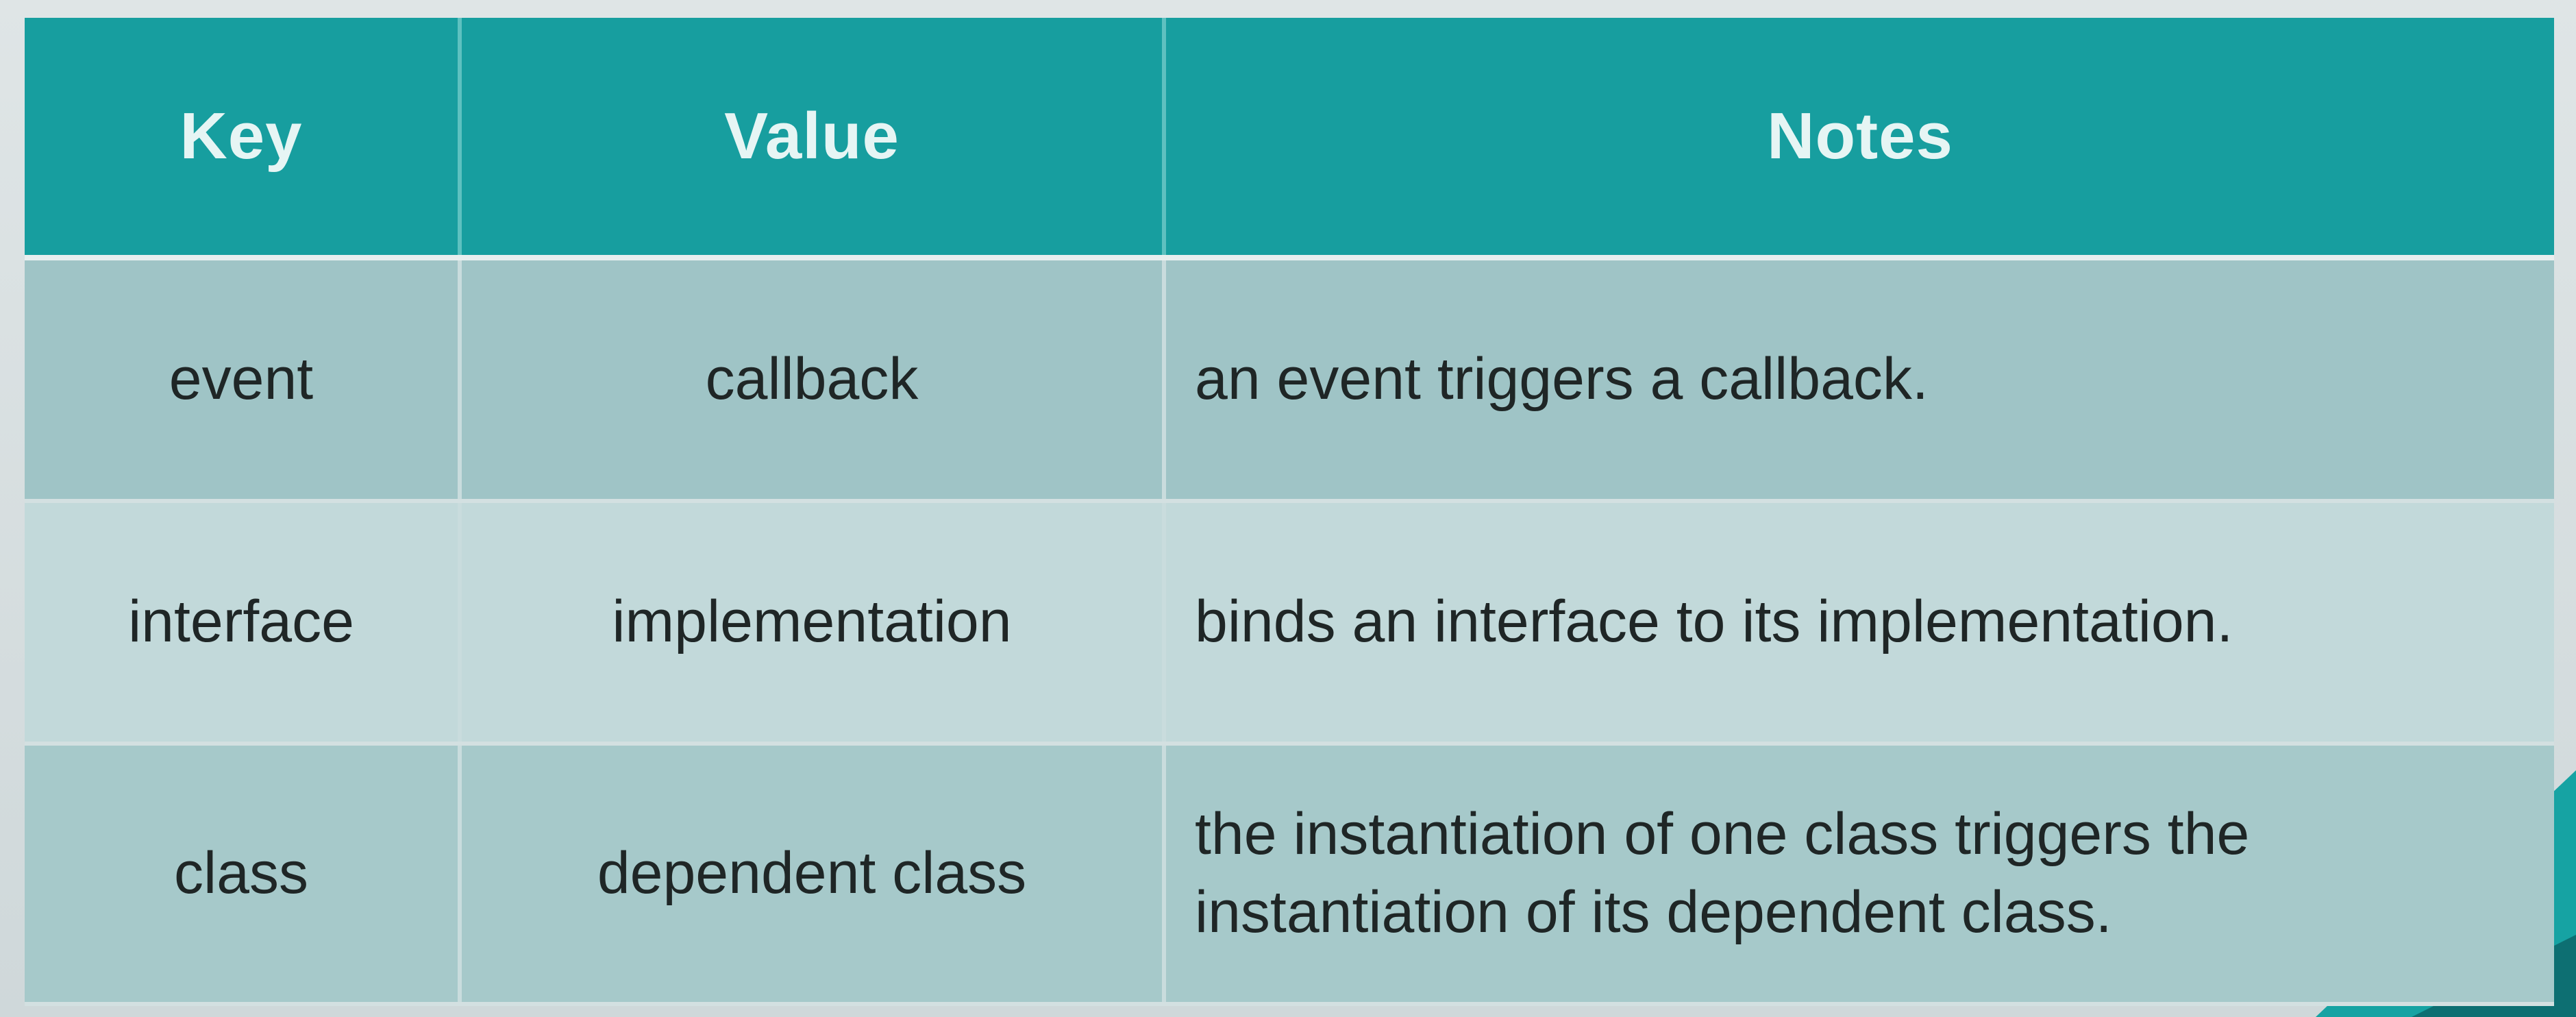 The image size is (2576, 1017). Describe the element at coordinates (243, 875) in the screenshot. I see `cell-key: class` at that location.